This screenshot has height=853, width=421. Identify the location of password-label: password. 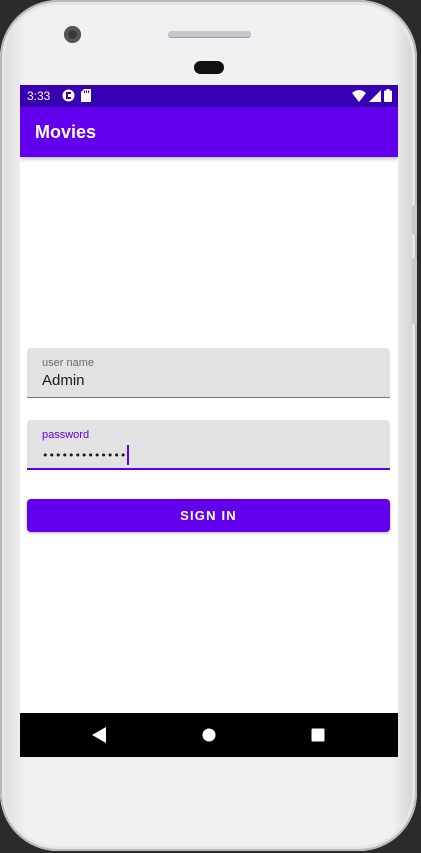
(66, 435).